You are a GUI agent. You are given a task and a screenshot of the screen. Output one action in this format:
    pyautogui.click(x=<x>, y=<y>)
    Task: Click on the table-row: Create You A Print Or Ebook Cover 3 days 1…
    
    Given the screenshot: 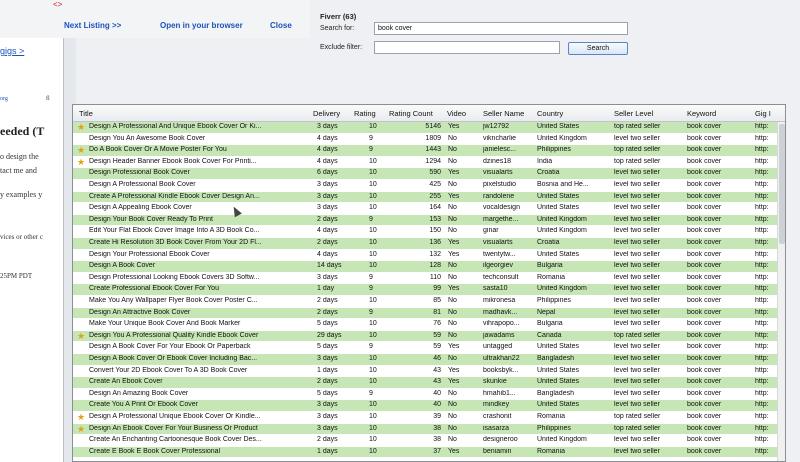 What is the action you would take?
    pyautogui.click(x=427, y=406)
    